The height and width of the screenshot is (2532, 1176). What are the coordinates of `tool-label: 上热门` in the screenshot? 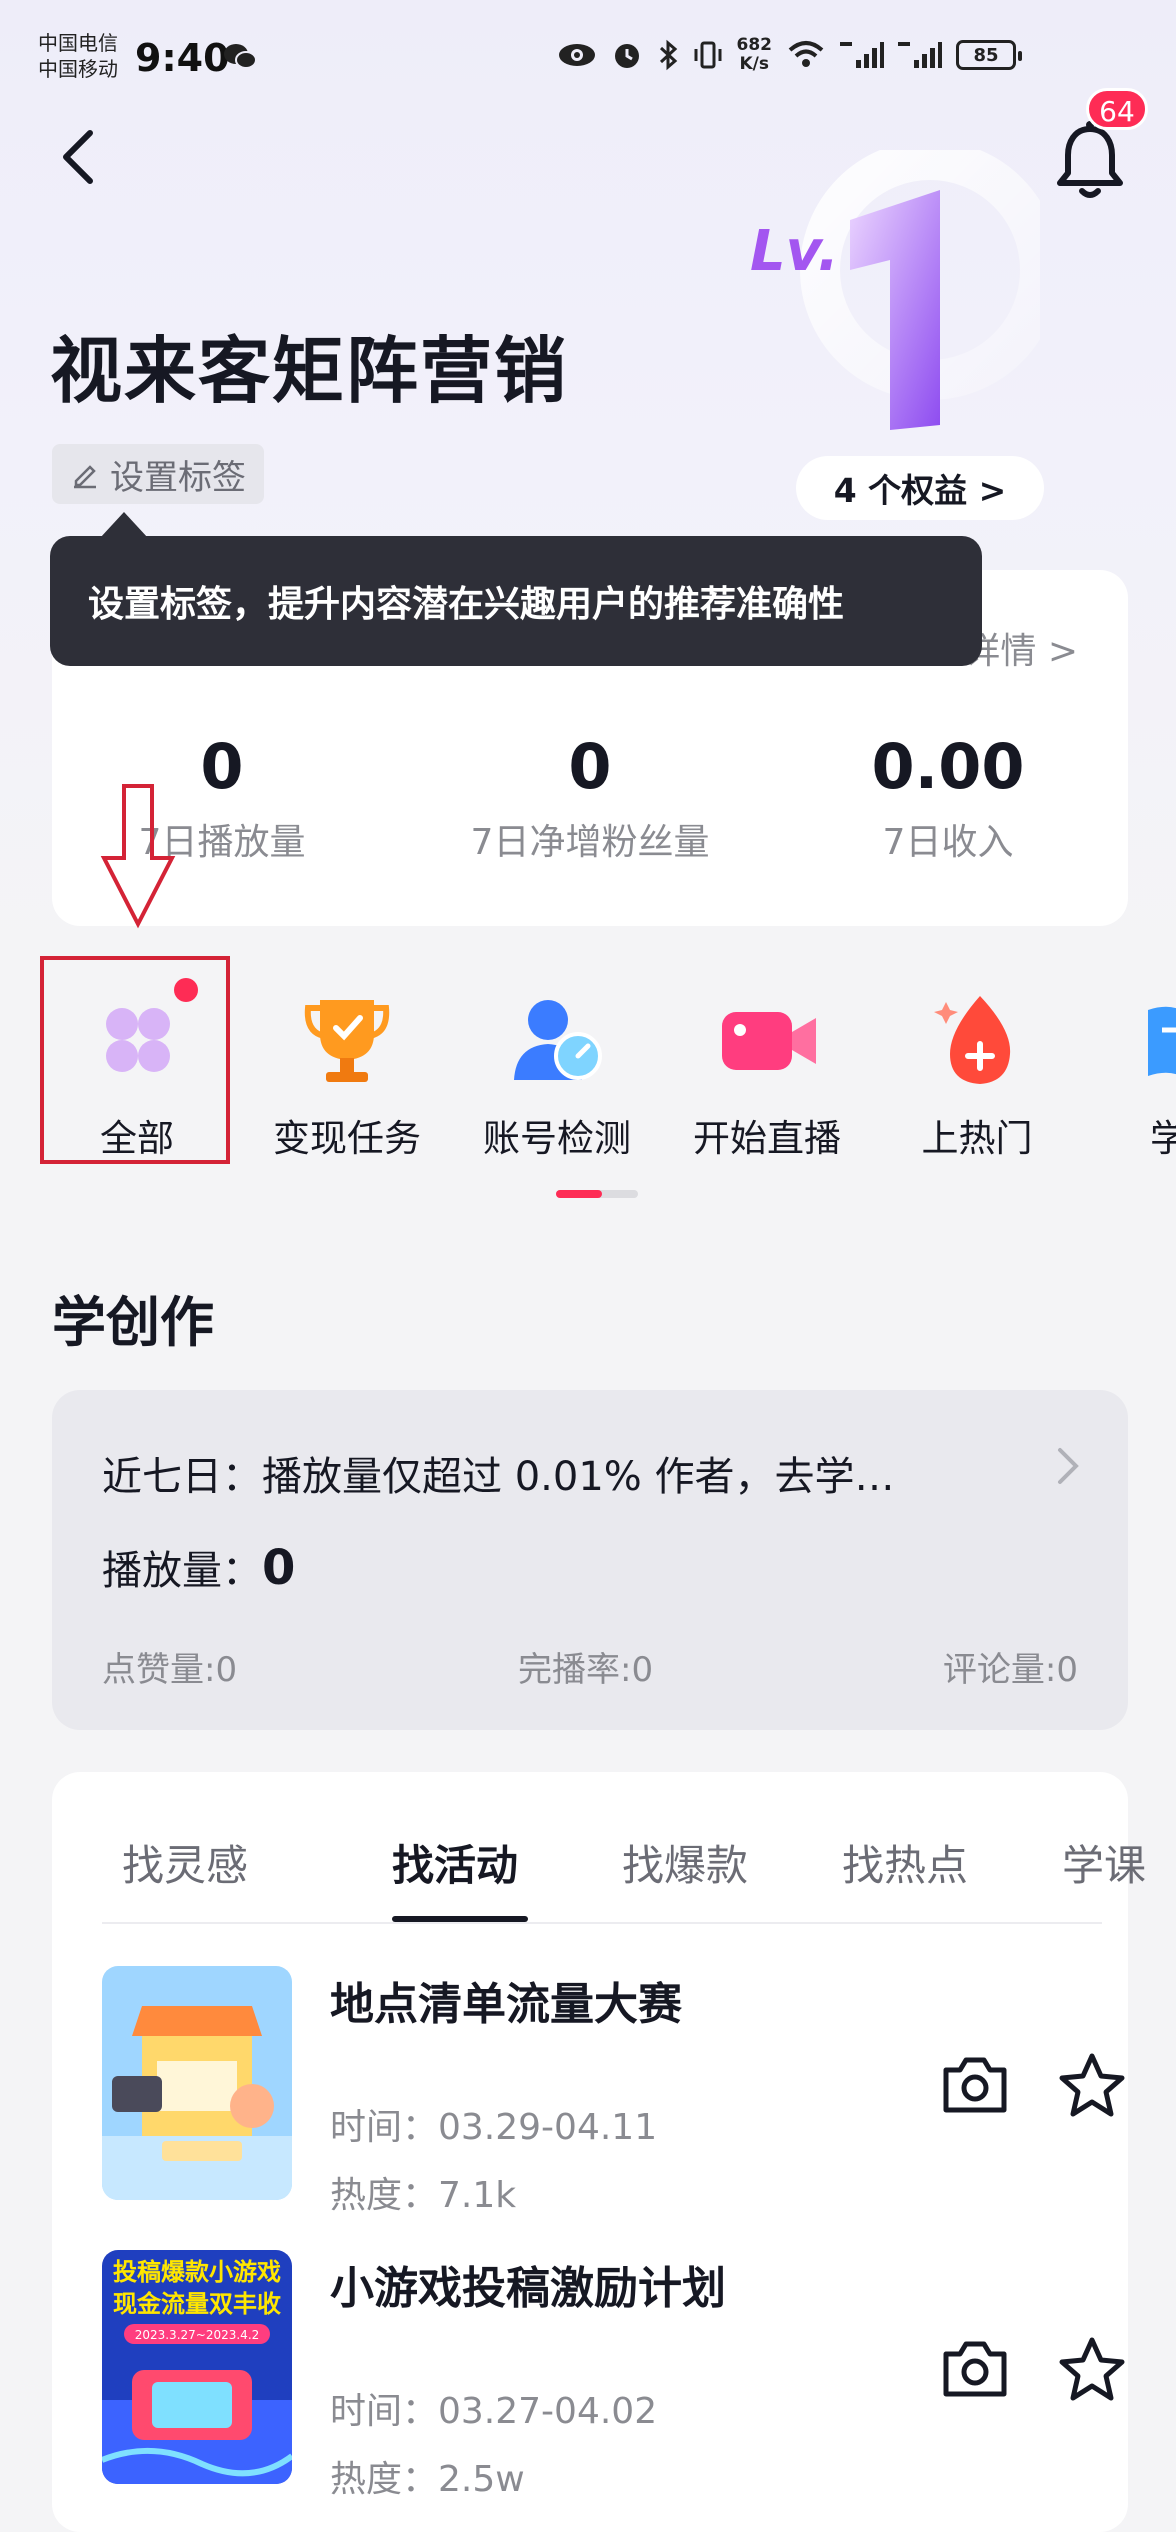 It's located at (977, 1138).